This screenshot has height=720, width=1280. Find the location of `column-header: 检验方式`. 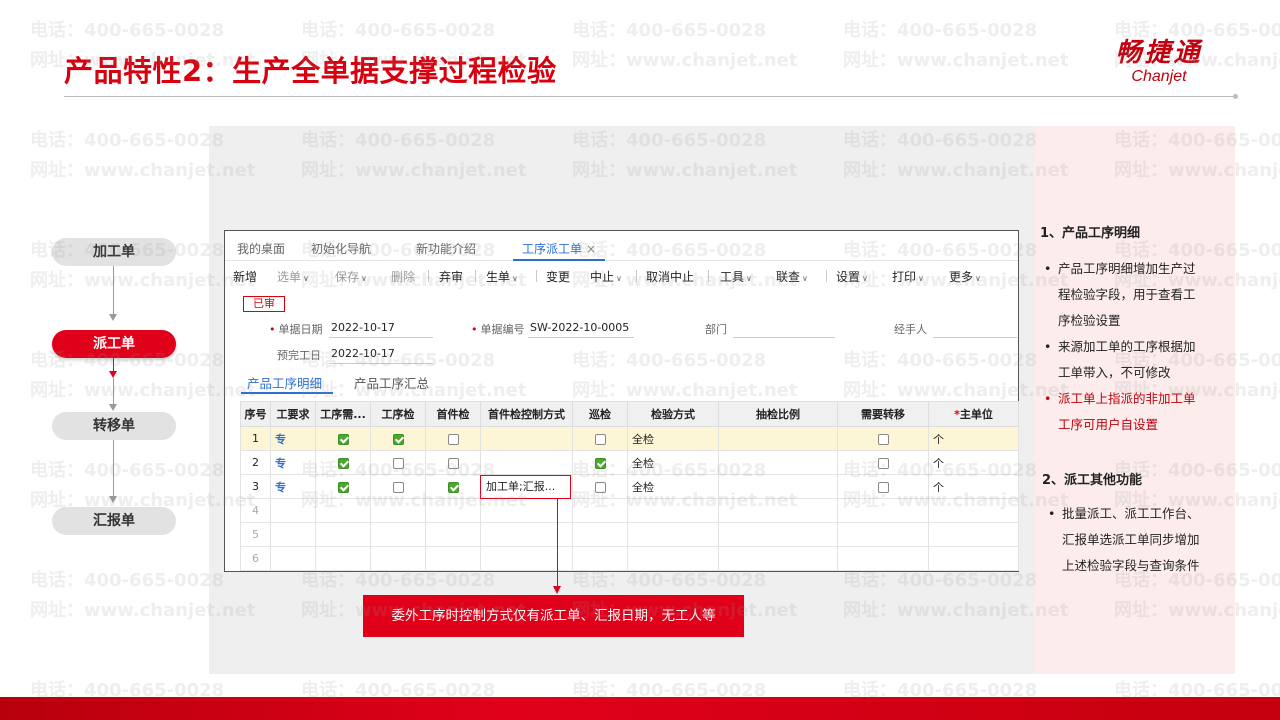

column-header: 检验方式 is located at coordinates (673, 414).